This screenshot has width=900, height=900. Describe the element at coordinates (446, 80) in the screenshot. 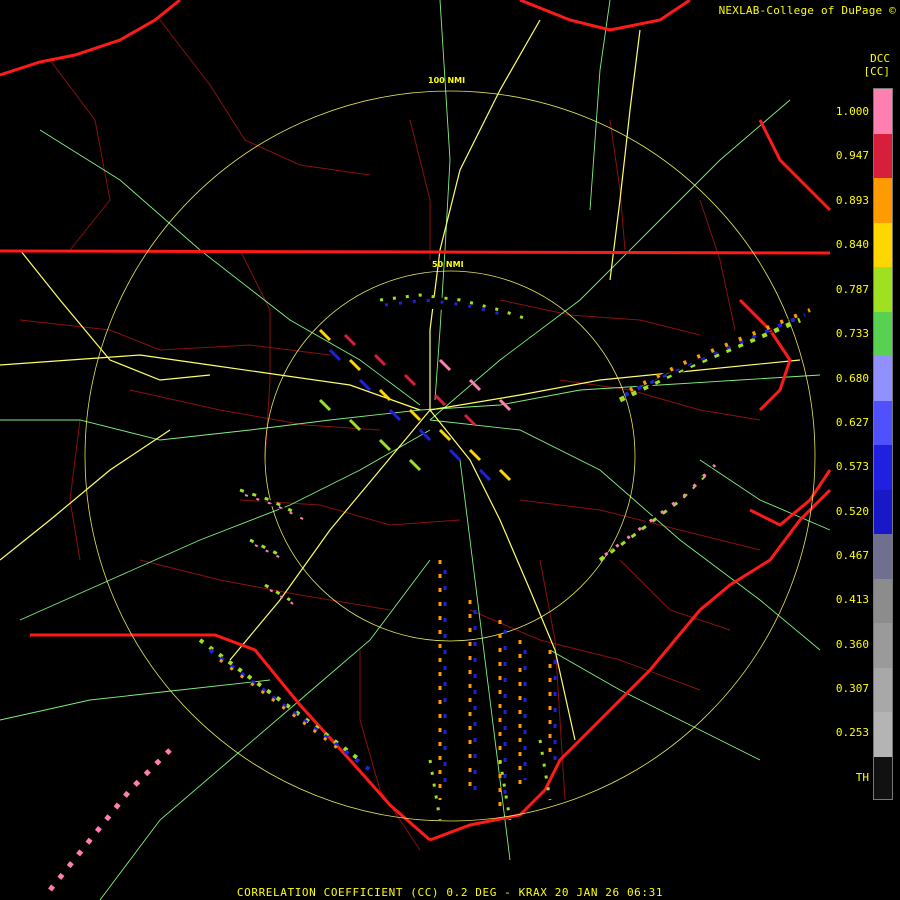

I see `range-ring-100-label: 100 NMI` at that location.